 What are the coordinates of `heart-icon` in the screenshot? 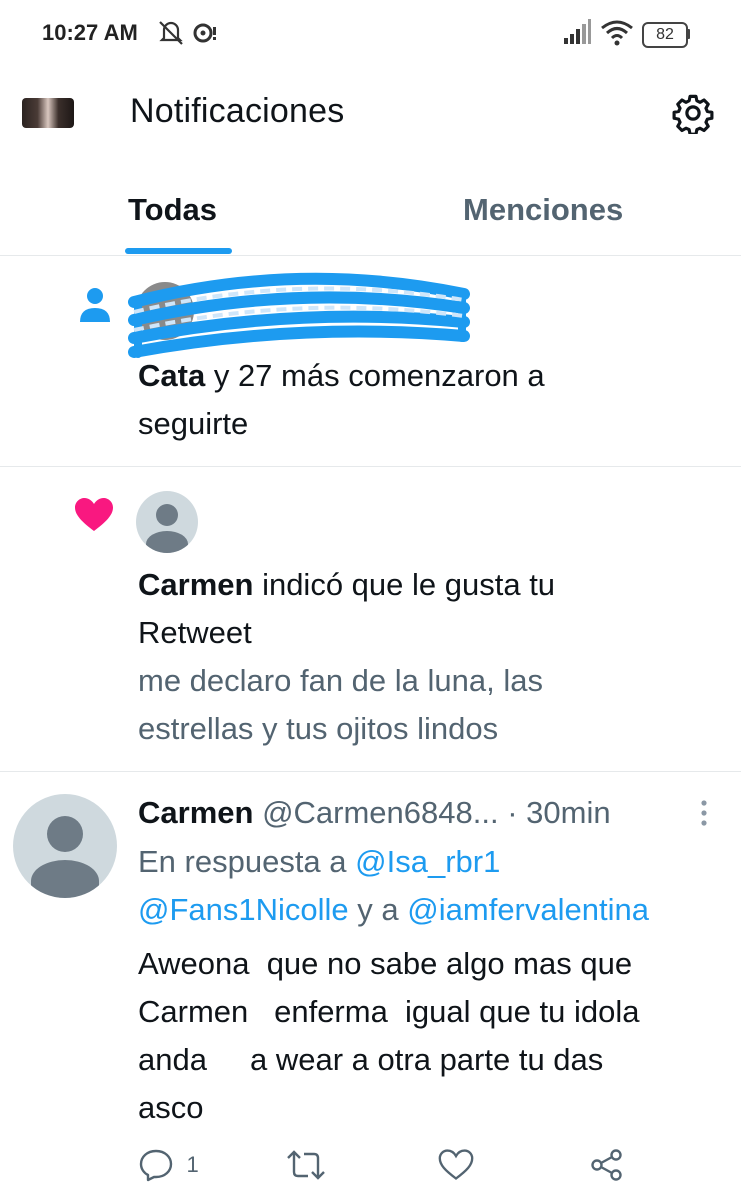 It's located at (94, 514).